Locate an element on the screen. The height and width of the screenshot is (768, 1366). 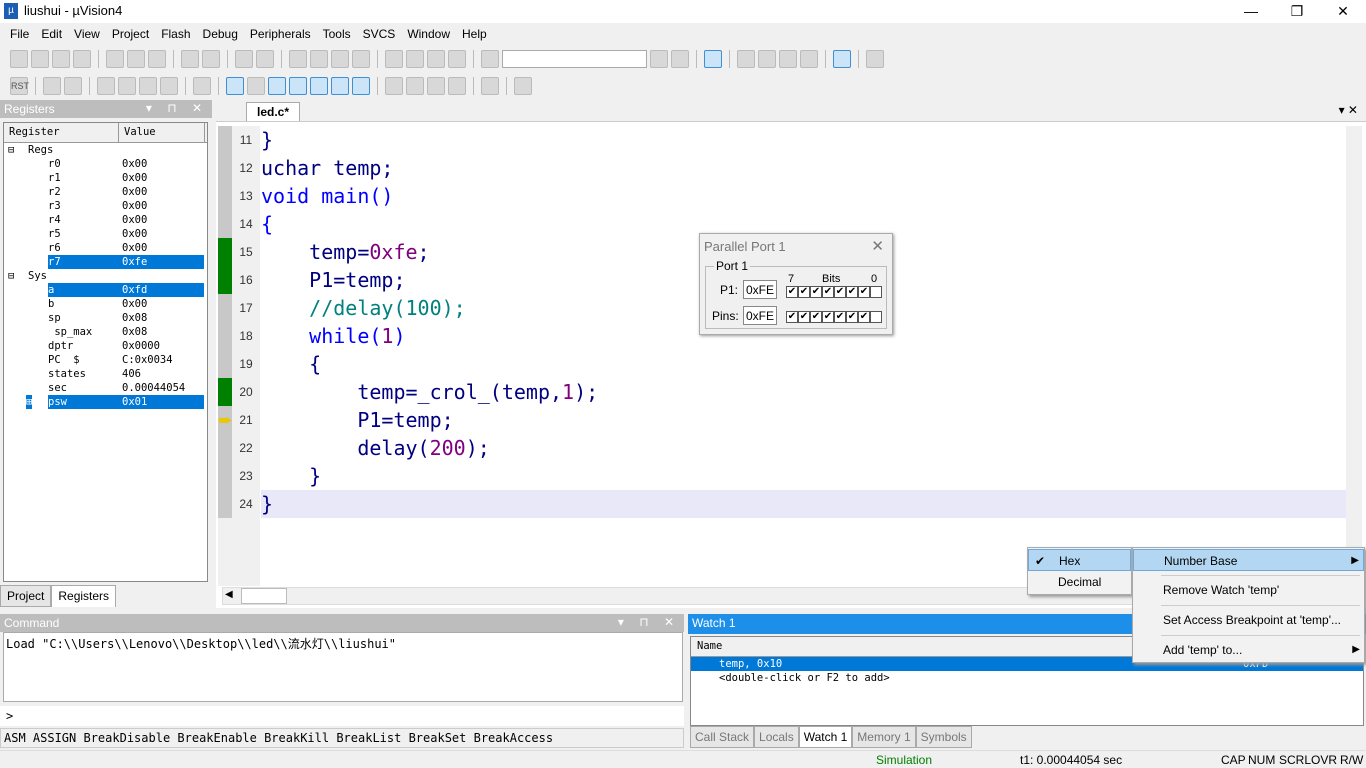
register-row: b 0x00 is located at coordinates (105, 304).